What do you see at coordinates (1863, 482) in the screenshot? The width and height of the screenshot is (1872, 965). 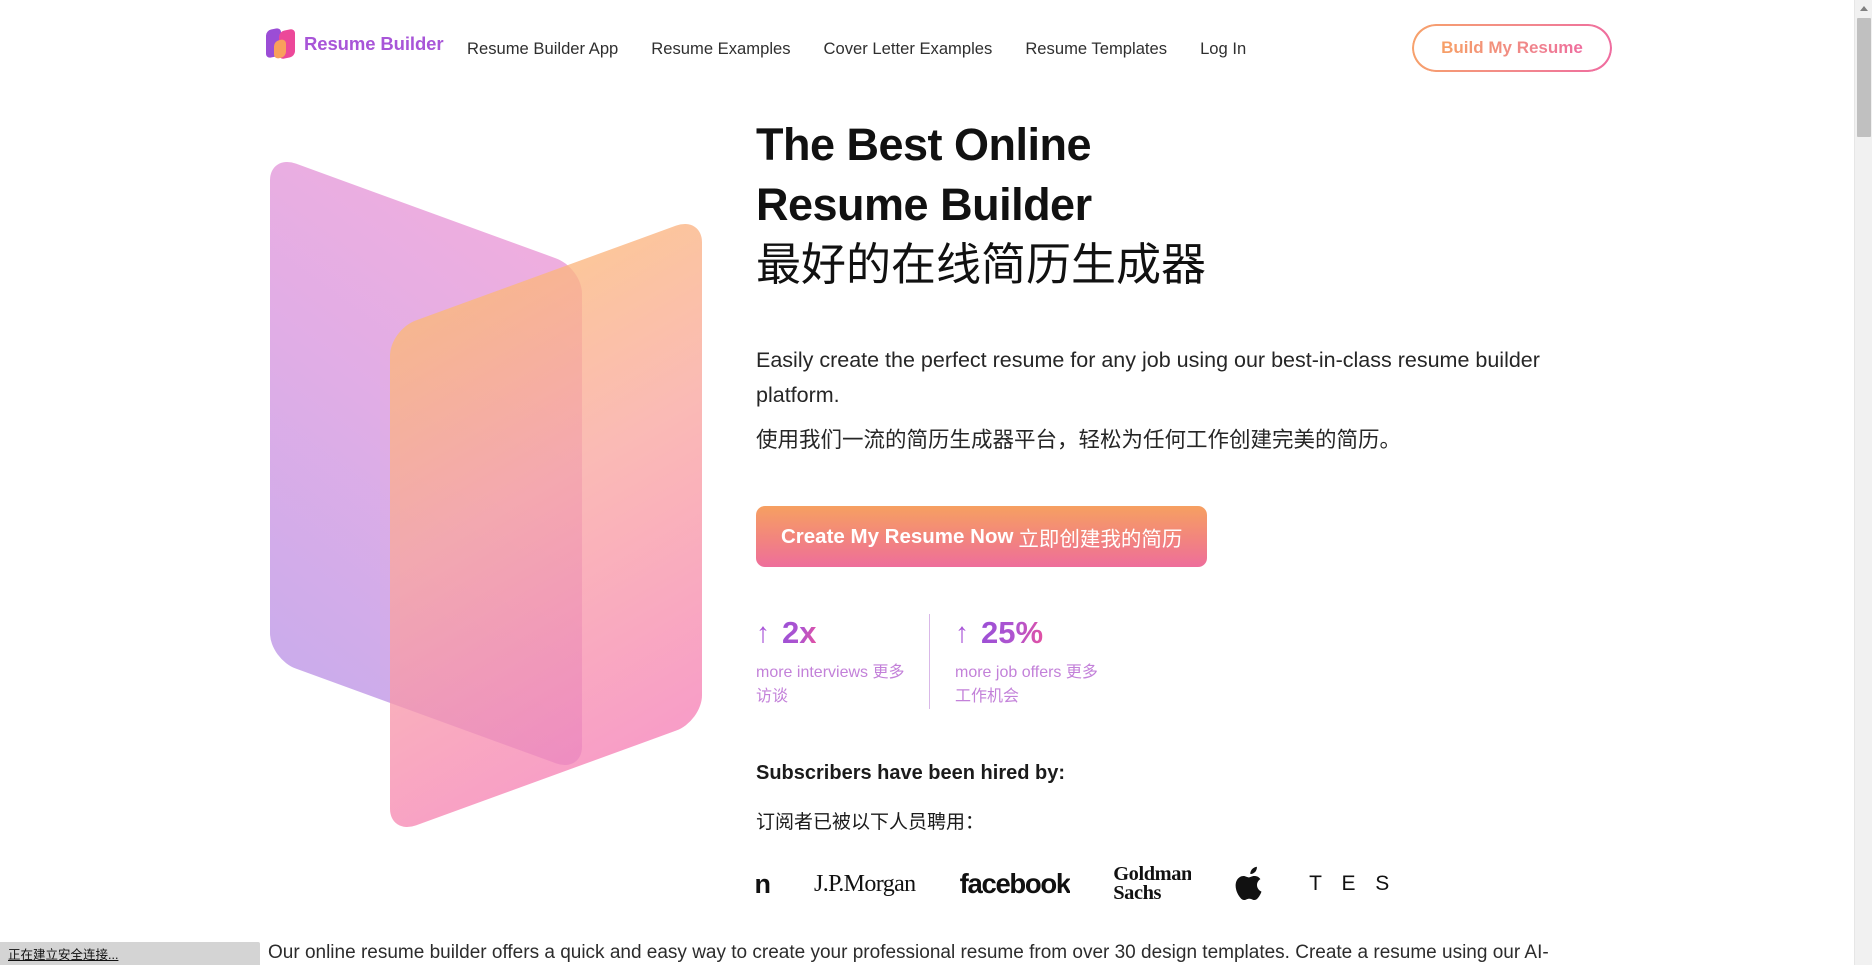 I see `vertical-scrollbar` at bounding box center [1863, 482].